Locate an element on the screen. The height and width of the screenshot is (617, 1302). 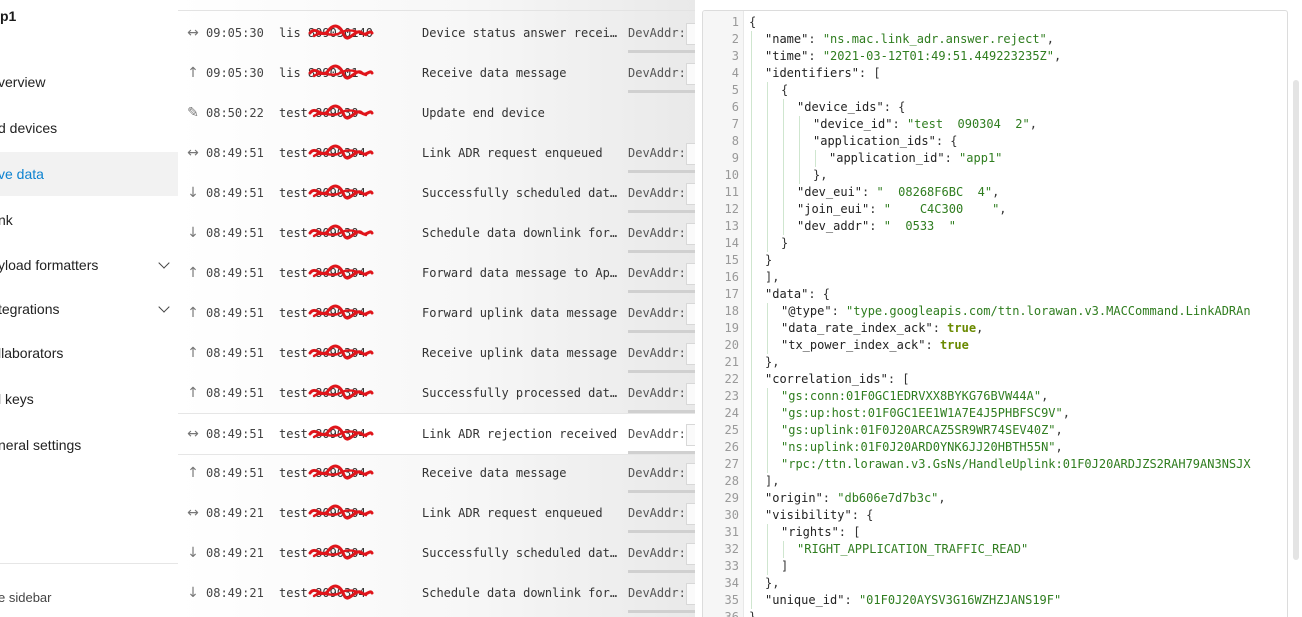
json-code: "origin": "db606e7d7b3c", is located at coordinates (855, 498).